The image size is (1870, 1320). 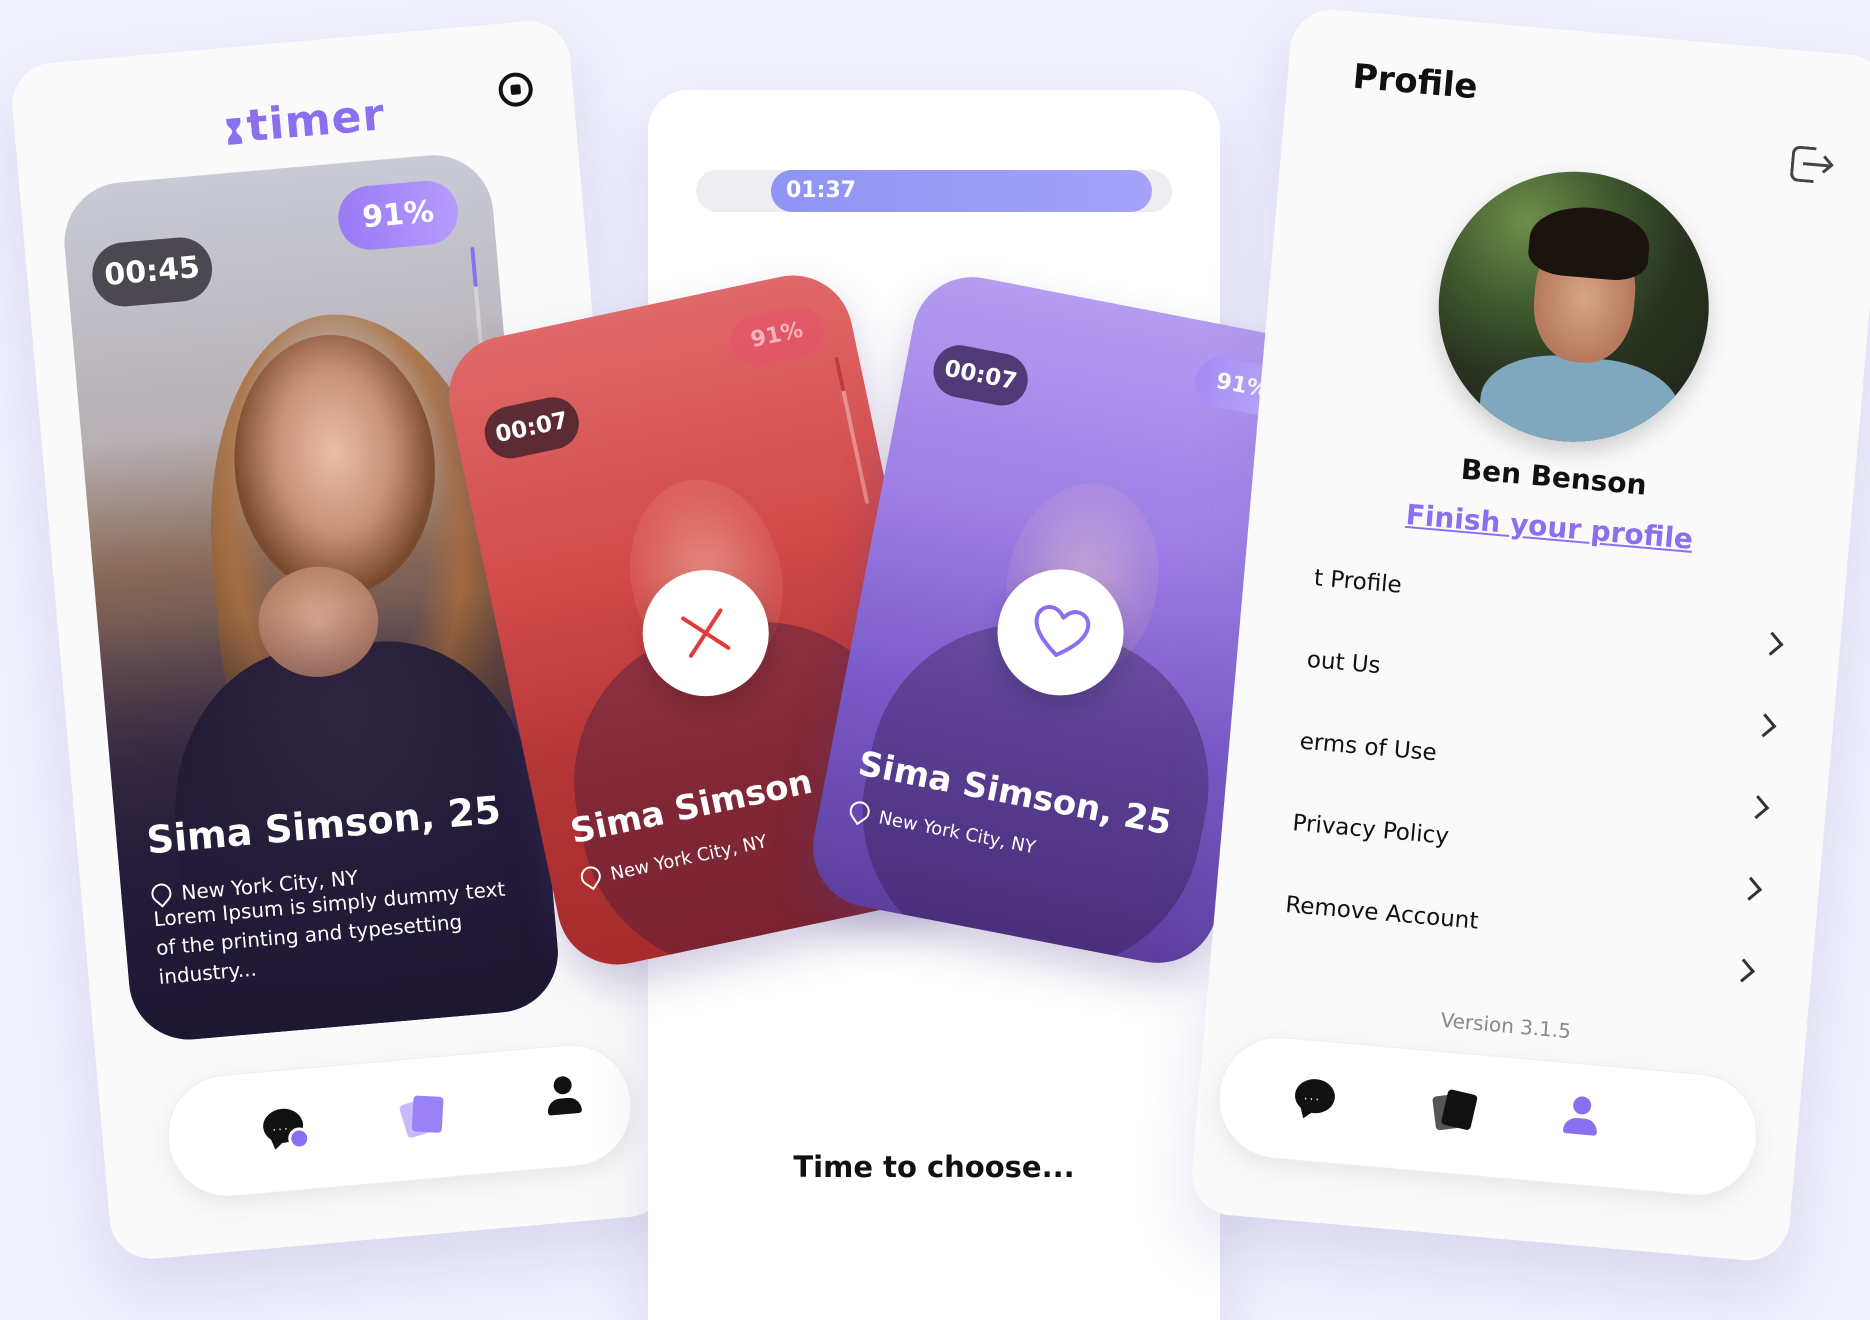 I want to click on logout-icon, so click(x=1809, y=164).